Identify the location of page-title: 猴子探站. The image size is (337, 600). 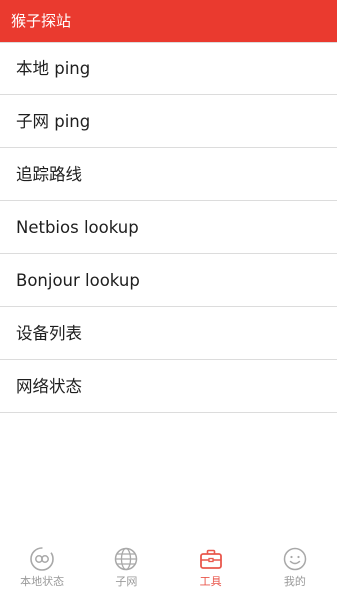
(41, 21).